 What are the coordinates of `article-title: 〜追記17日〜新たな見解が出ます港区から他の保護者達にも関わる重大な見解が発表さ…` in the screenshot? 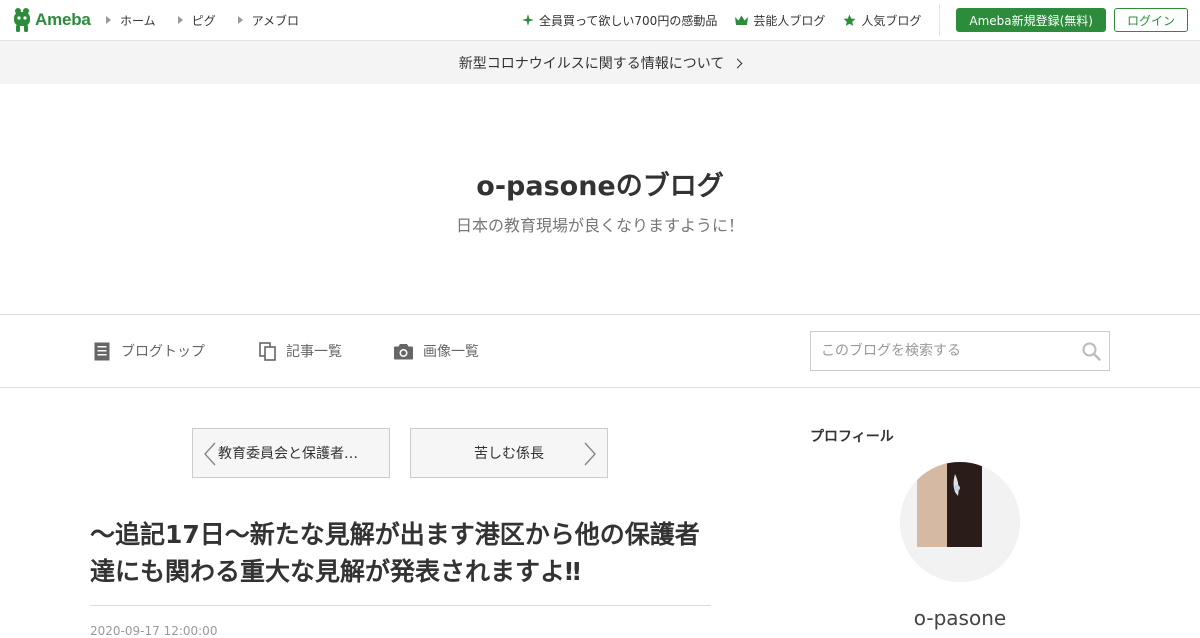 It's located at (400, 553).